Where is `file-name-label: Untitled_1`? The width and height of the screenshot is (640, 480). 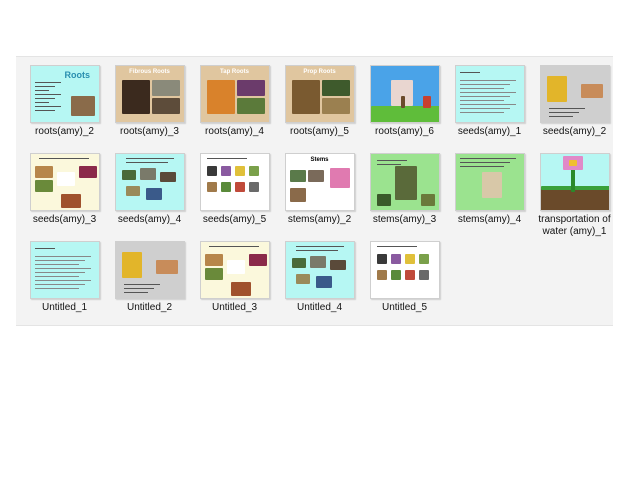
file-name-label: Untitled_1 is located at coordinates (65, 308).